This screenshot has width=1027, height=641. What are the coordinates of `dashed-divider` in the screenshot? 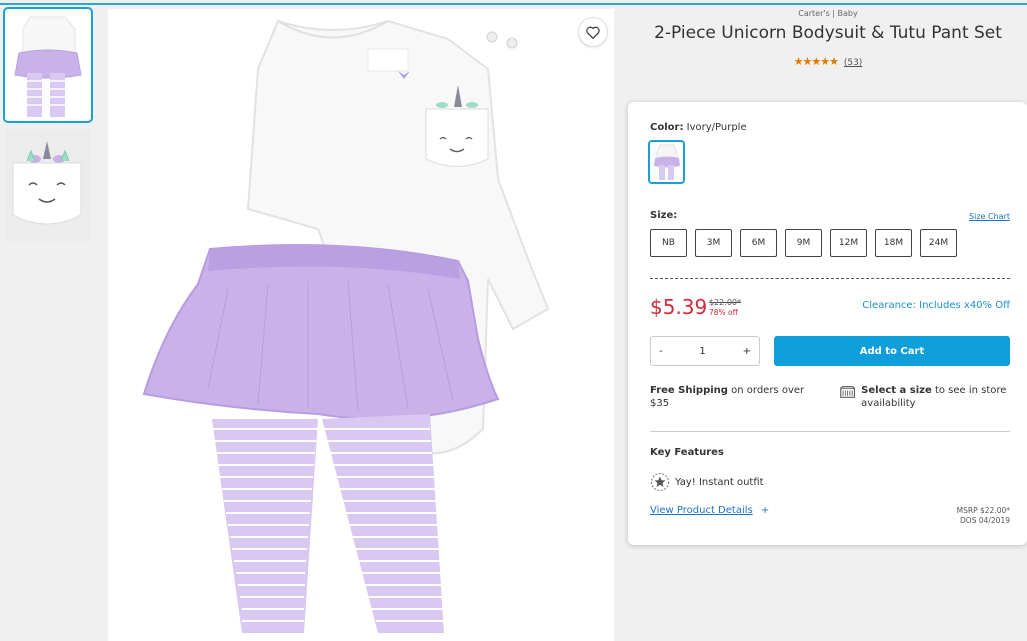 It's located at (830, 278).